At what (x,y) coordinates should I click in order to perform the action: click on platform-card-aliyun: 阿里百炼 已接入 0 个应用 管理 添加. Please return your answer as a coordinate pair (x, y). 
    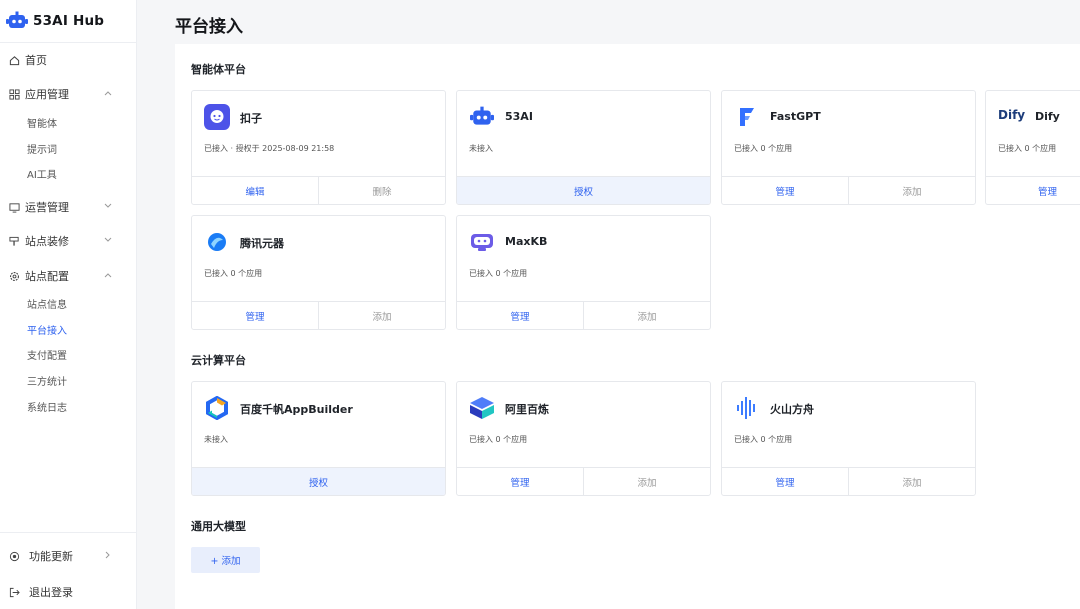
    Looking at the image, I should click on (583, 438).